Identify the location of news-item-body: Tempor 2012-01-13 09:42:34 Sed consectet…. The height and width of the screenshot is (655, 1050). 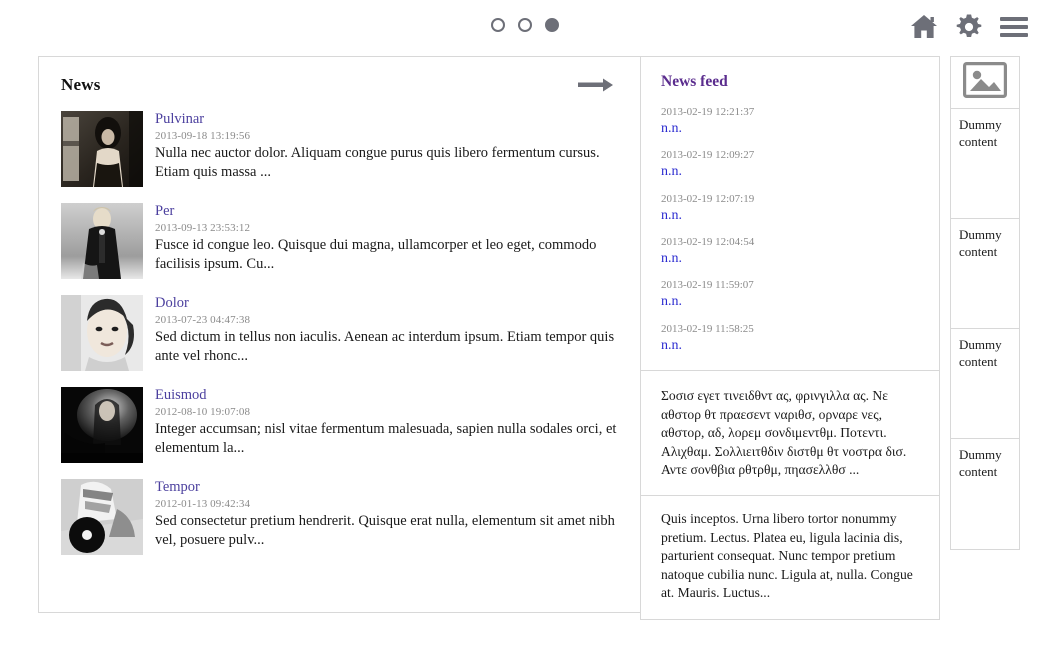
(386, 517).